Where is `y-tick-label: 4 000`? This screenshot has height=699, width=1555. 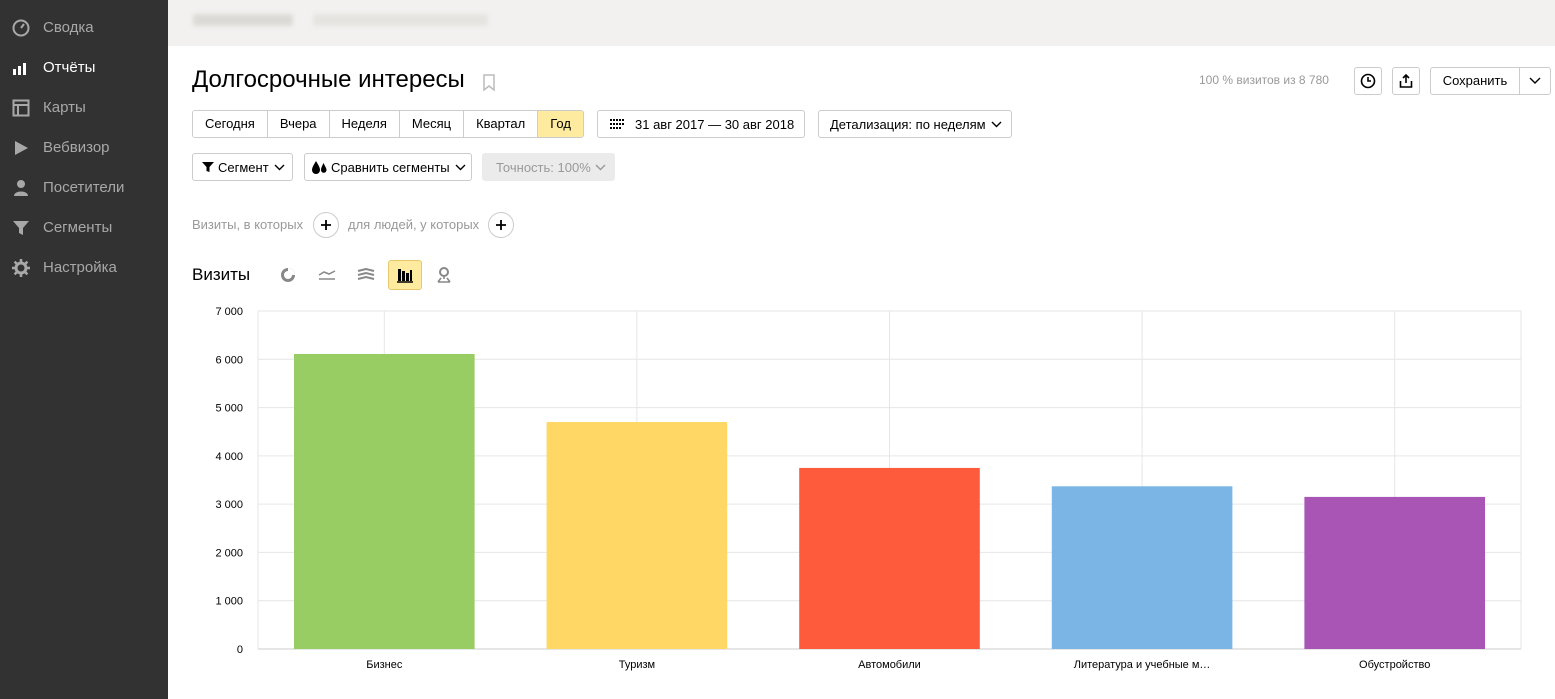
y-tick-label: 4 000 is located at coordinates (229, 457).